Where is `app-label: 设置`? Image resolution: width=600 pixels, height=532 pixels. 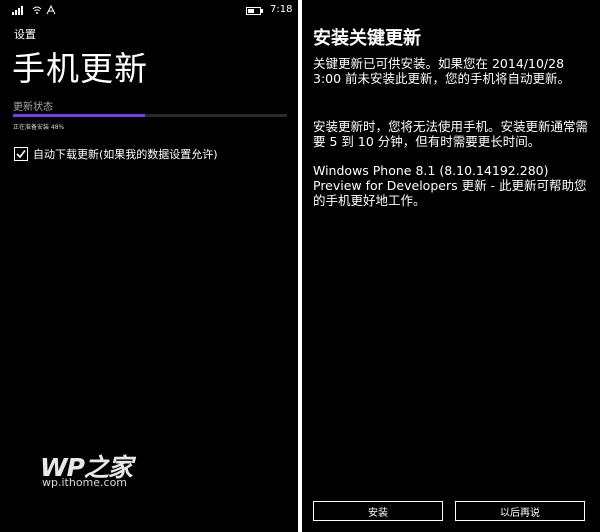
app-label: 设置 is located at coordinates (25, 34).